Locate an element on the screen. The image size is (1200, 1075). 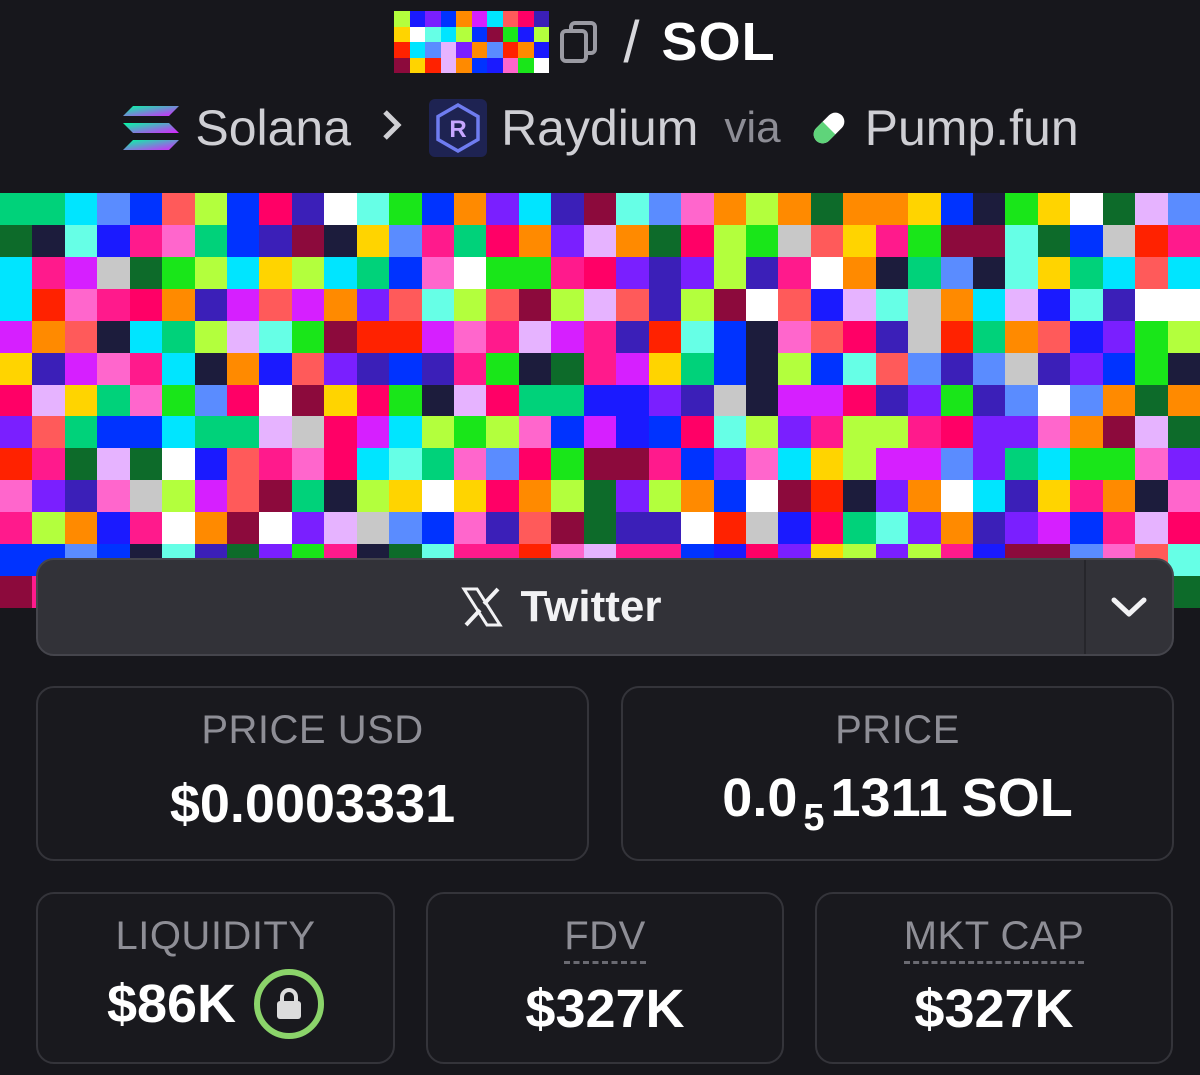
liquidity-label: LIQUIDITY is located at coordinates (215, 936).